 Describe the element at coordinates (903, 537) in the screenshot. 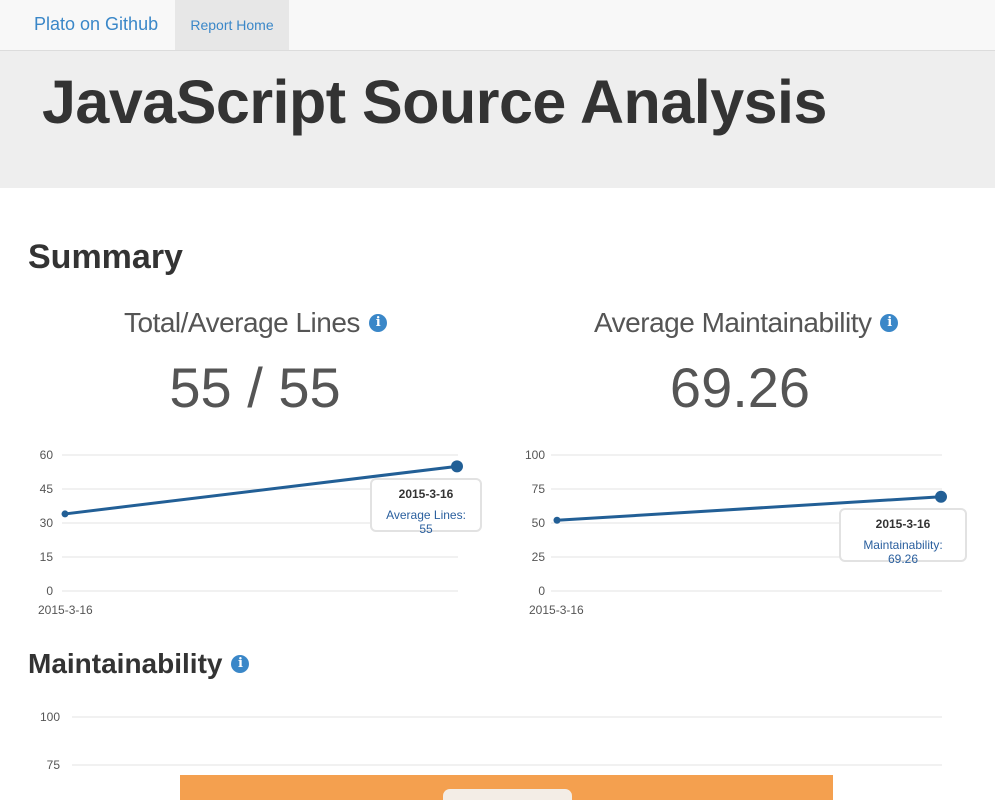

I see `maintainability-chart-tooltip: 2015-3-16 Maintainability: 69.26` at that location.